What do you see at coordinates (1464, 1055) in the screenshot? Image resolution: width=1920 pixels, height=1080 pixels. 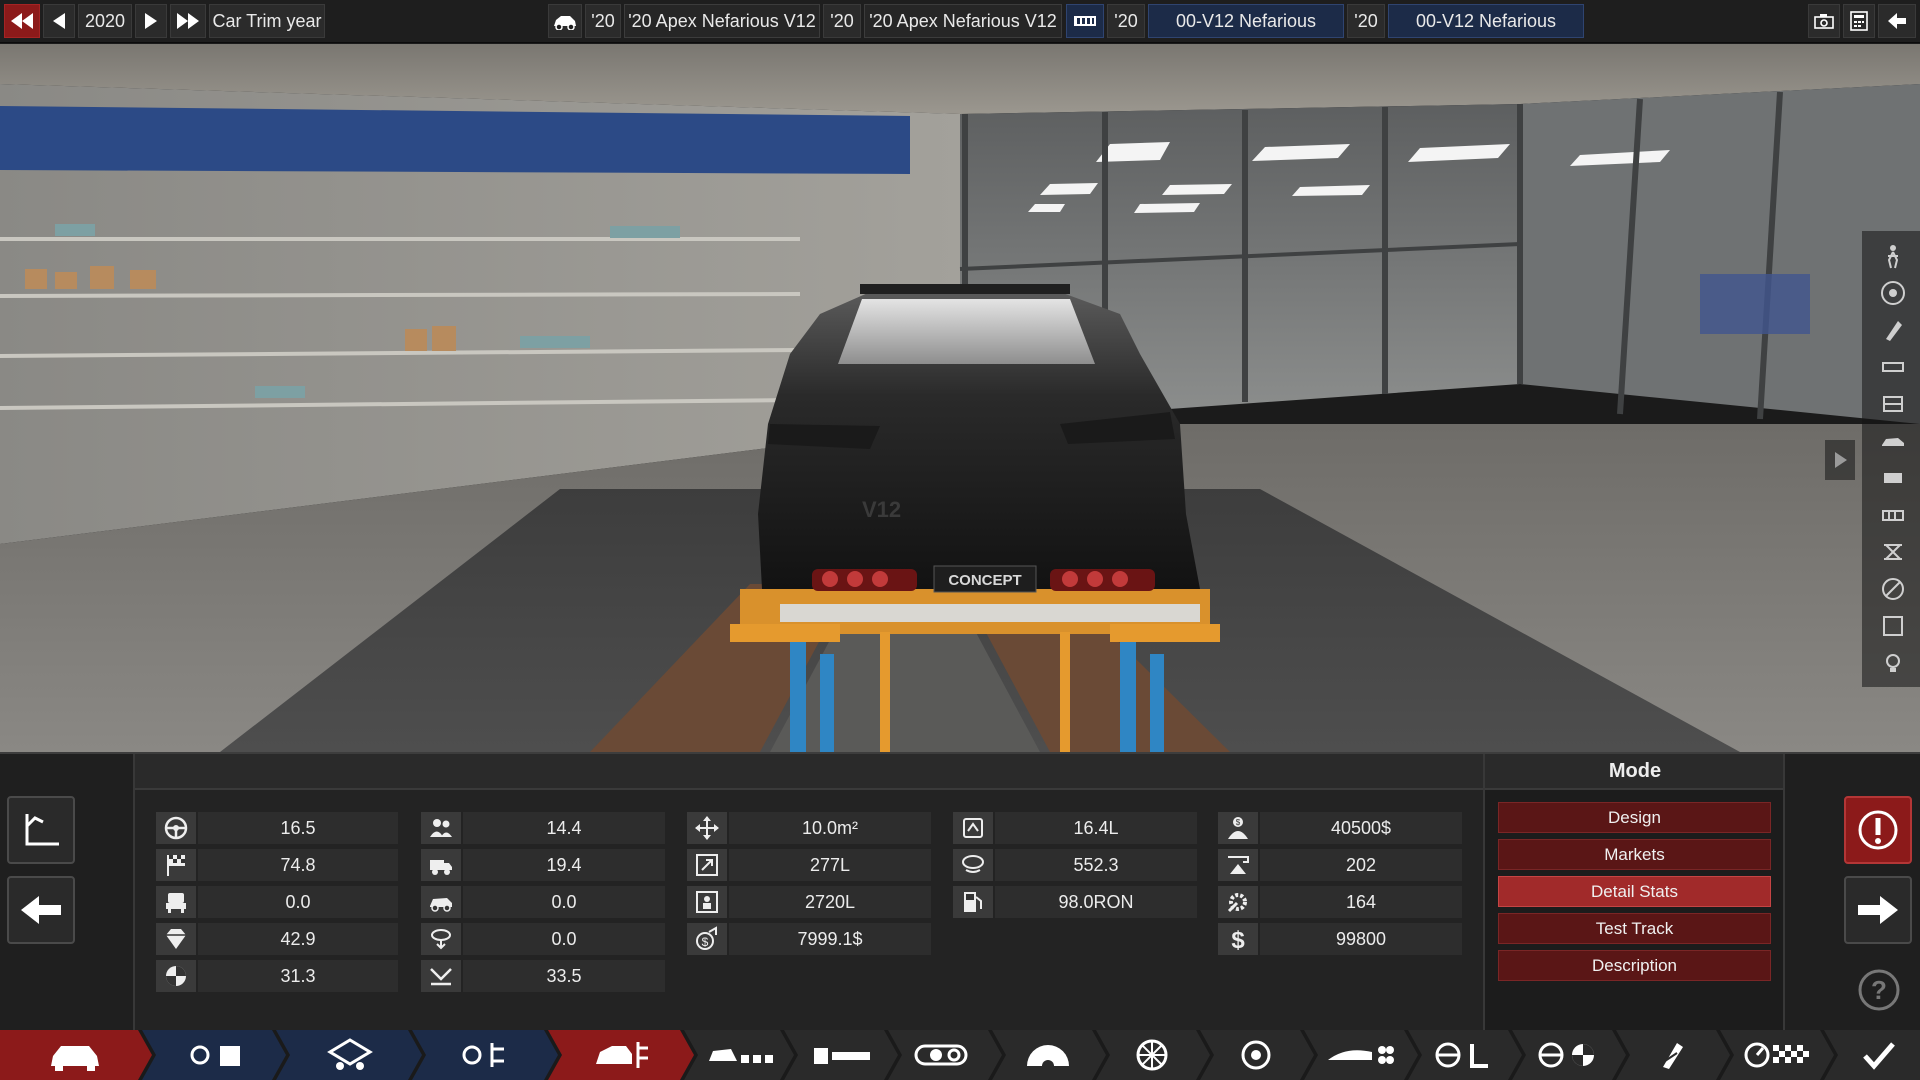 I see `tab-interior` at bounding box center [1464, 1055].